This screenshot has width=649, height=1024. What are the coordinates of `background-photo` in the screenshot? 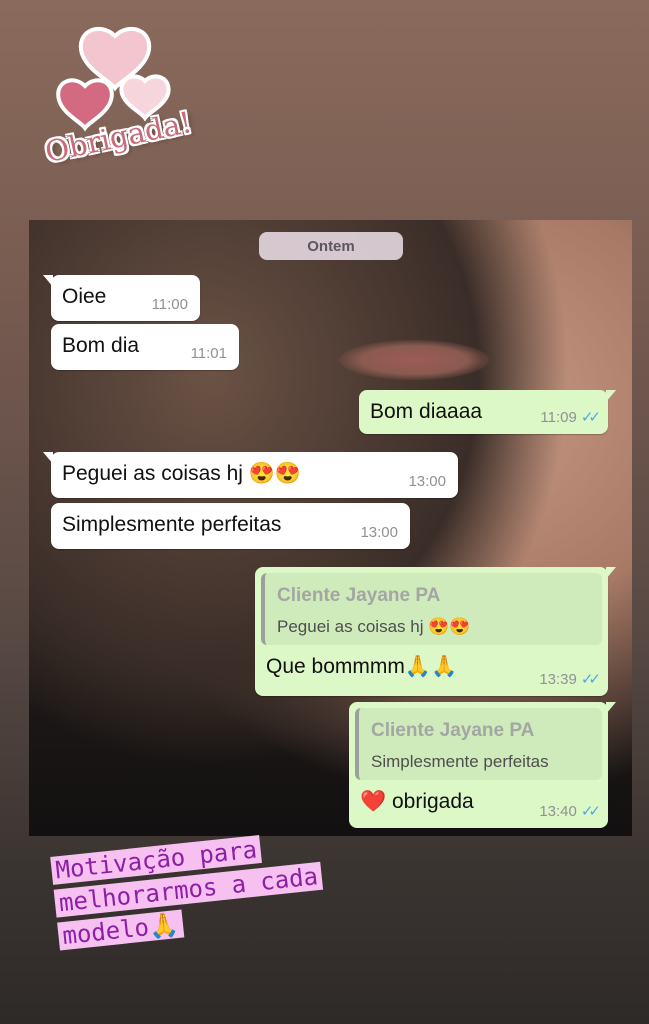 It's located at (414, 360).